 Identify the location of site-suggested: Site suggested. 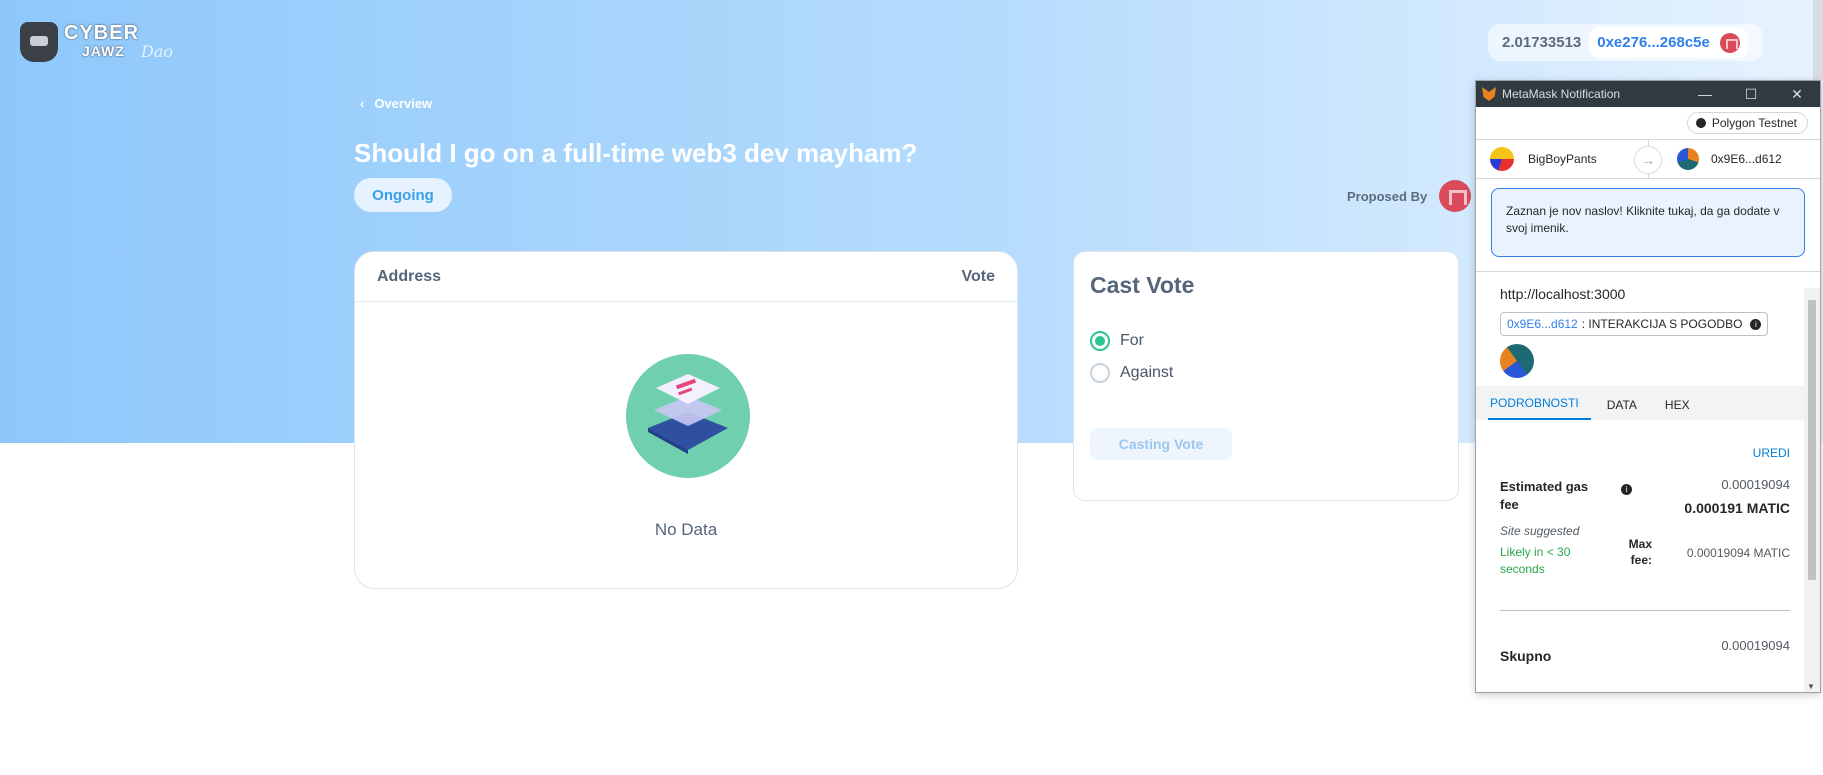
(1540, 531).